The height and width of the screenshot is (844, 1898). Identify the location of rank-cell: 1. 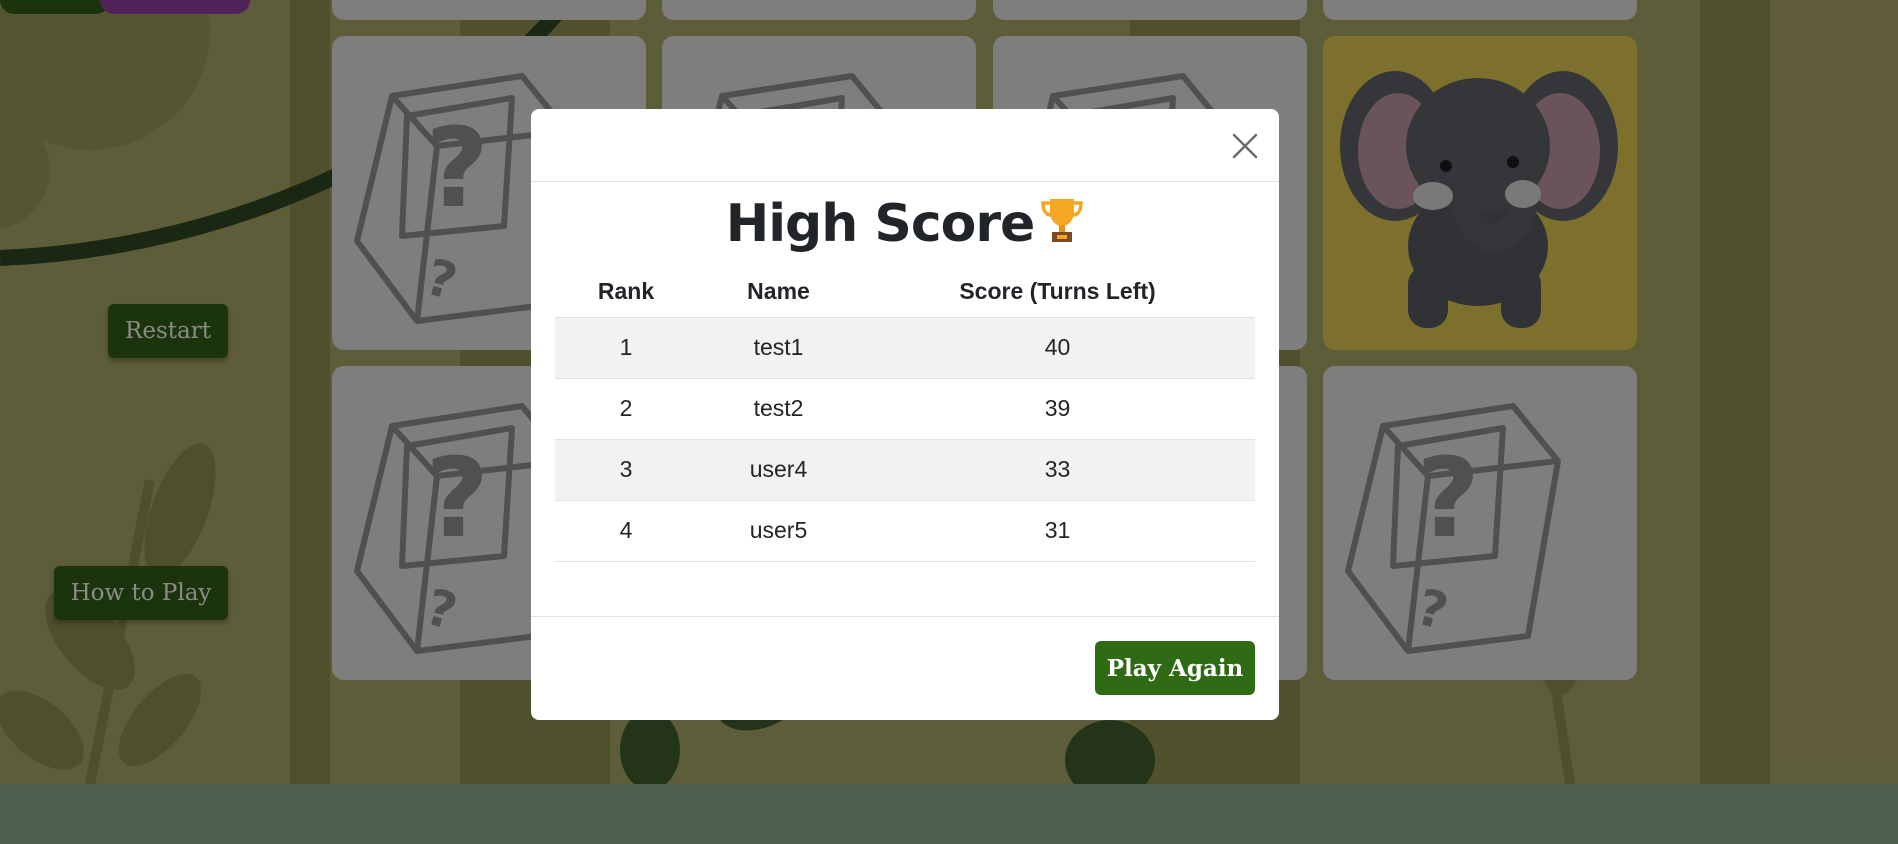
(626, 348).